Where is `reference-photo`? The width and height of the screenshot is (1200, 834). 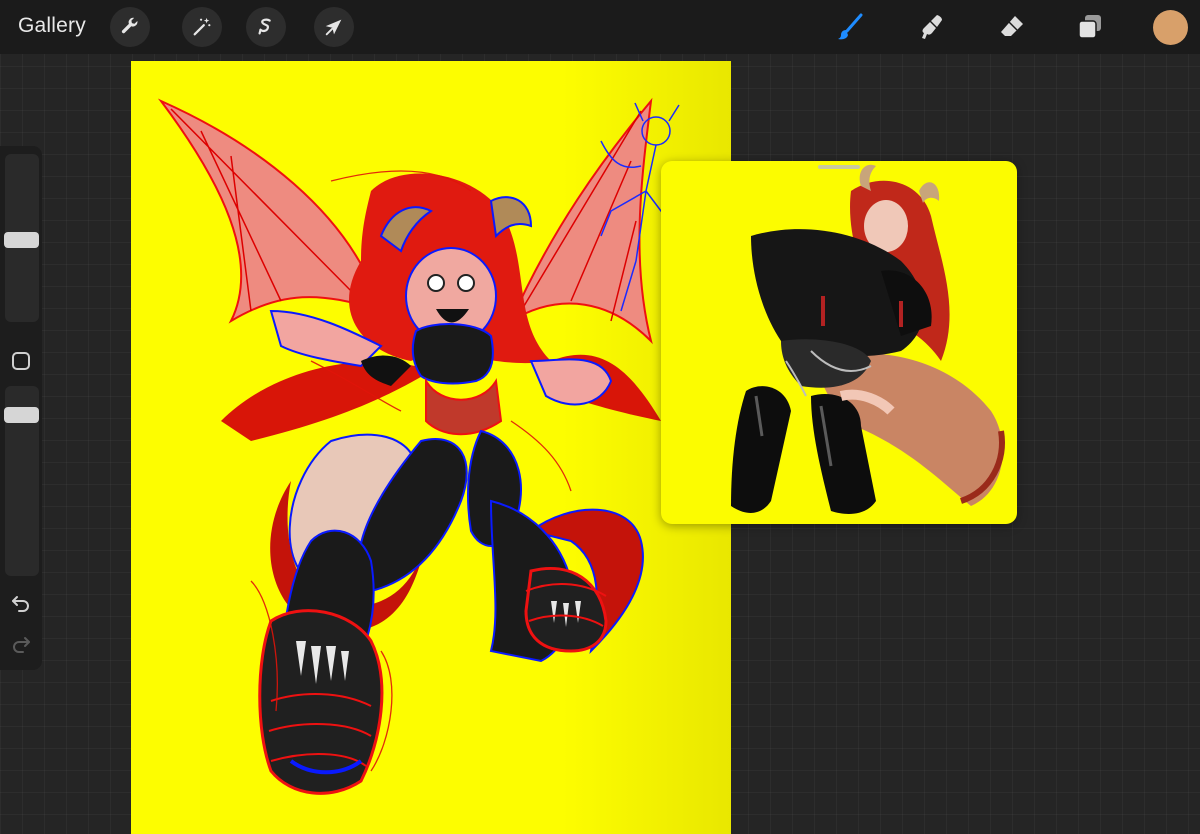 reference-photo is located at coordinates (868, 339).